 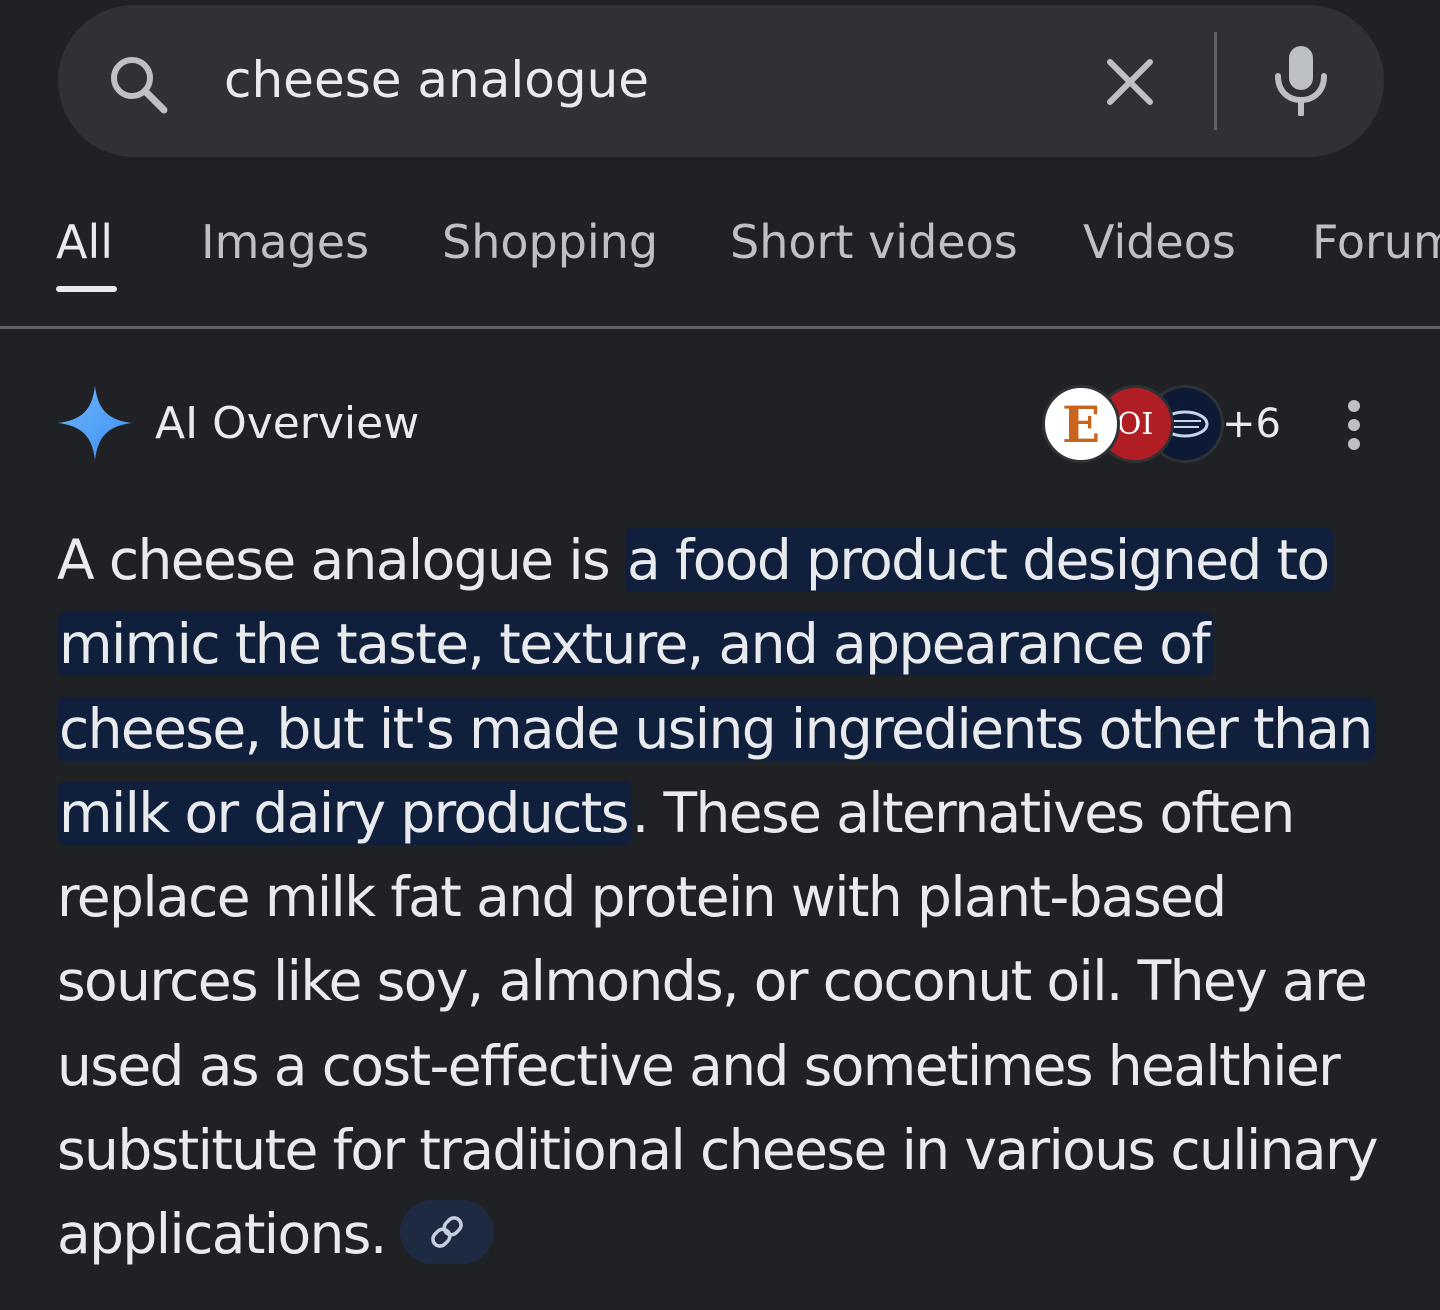 I want to click on active-tab-indicator, so click(x=86, y=289).